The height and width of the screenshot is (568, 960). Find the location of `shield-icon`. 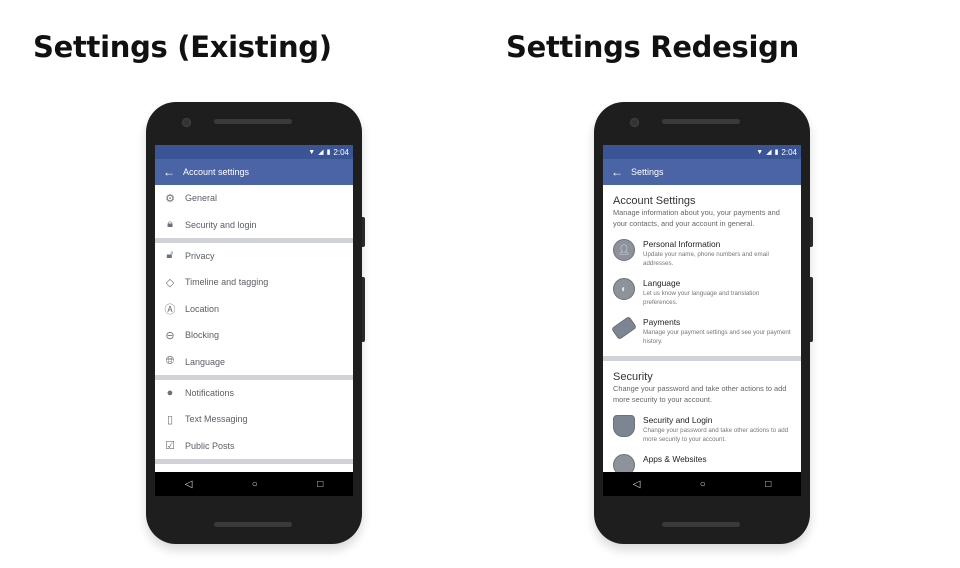

shield-icon is located at coordinates (624, 426).